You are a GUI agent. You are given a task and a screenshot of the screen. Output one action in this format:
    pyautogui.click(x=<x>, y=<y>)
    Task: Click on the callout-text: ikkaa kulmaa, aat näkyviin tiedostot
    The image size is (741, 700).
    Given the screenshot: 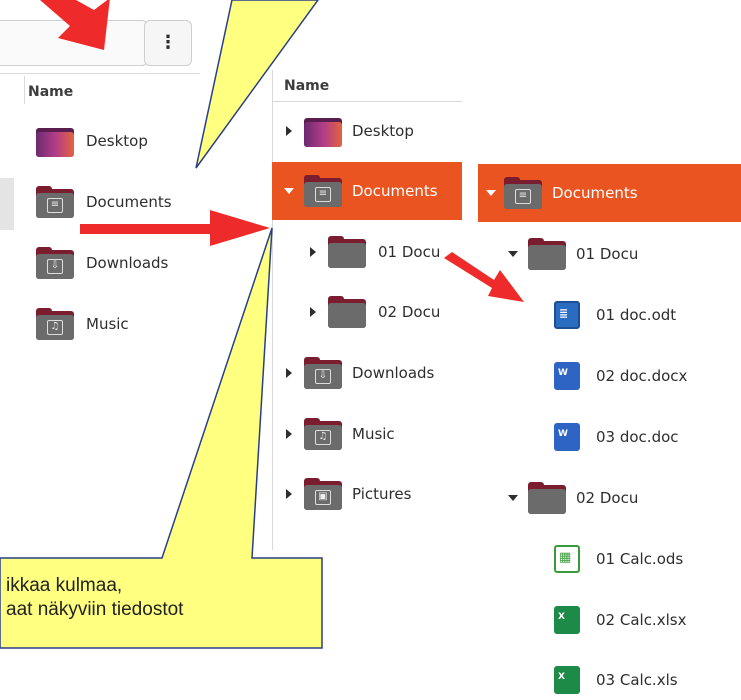 What is the action you would take?
    pyautogui.click(x=94, y=598)
    